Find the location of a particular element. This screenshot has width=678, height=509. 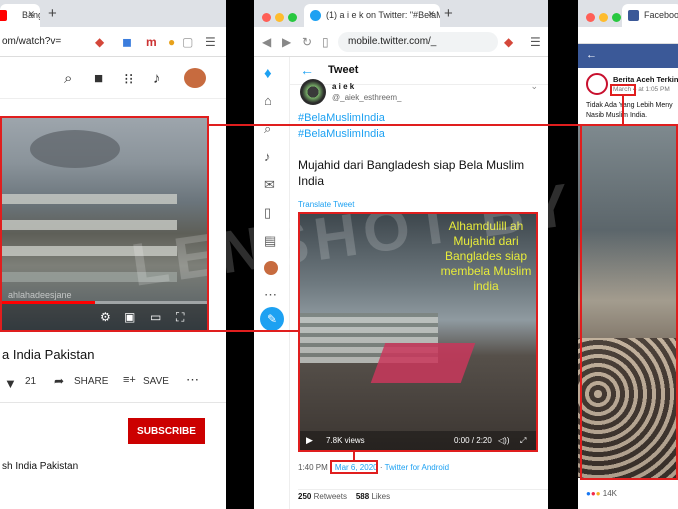

like-count: 588 is located at coordinates (362, 496).